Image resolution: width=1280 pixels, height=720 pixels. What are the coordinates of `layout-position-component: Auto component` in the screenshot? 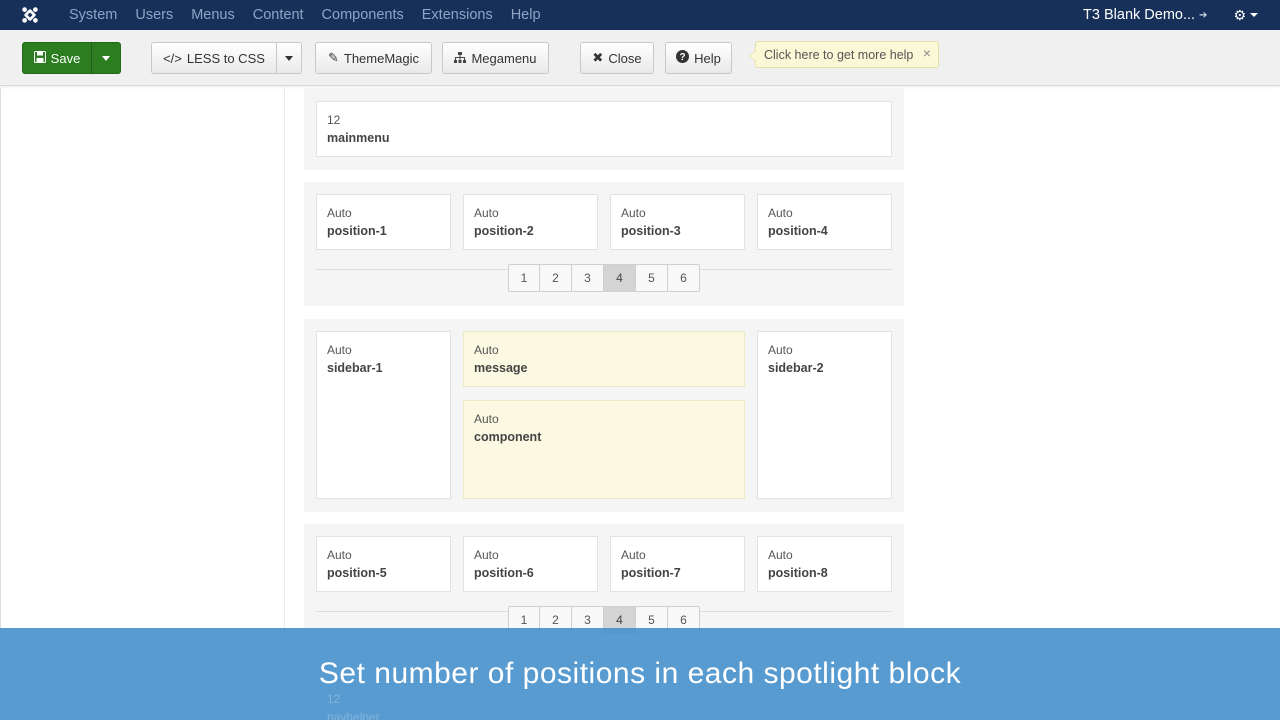 It's located at (604, 449).